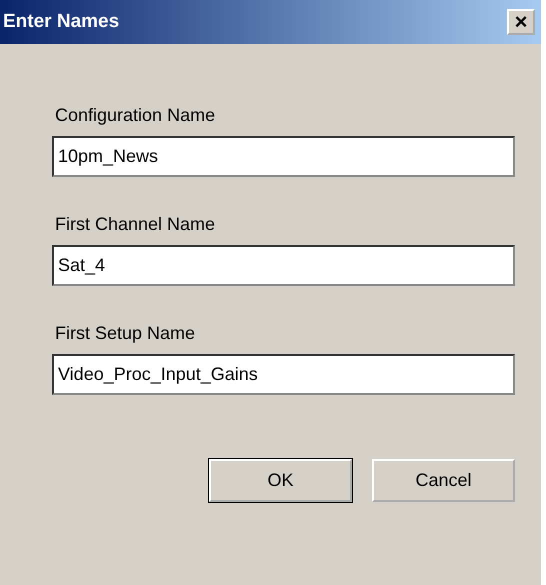 This screenshot has width=546, height=585. Describe the element at coordinates (521, 22) in the screenshot. I see `close-button: ×` at that location.